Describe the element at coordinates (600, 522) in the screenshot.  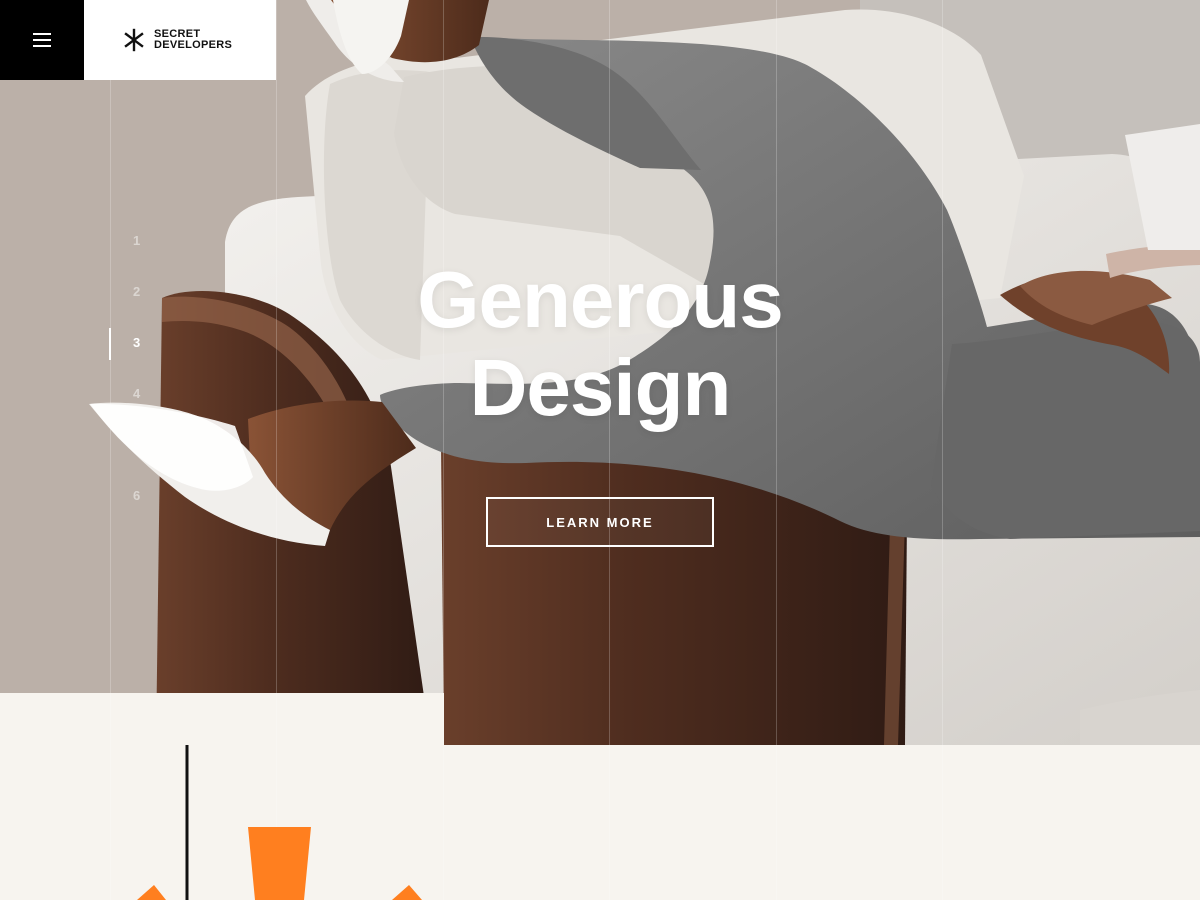
I see `learn-more-button: LEARN MORE` at that location.